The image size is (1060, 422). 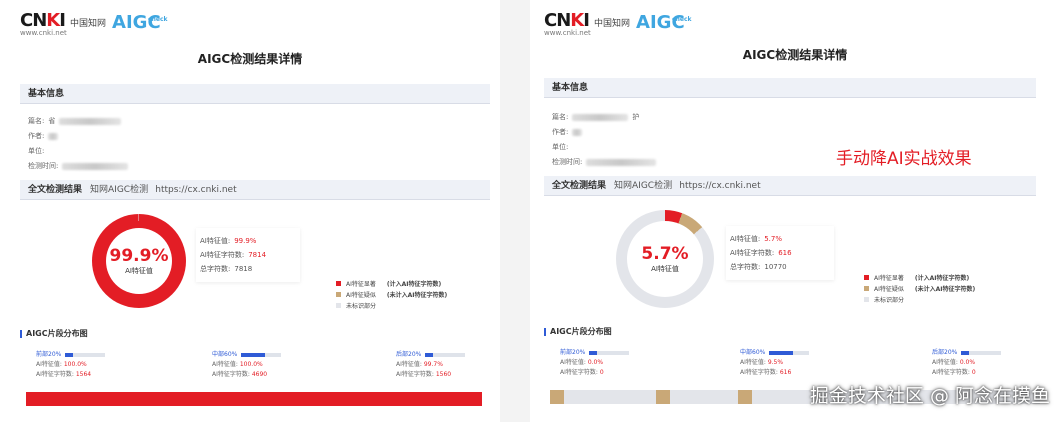 I want to click on paper-title-row: 篇名: 省, so click(x=75, y=121).